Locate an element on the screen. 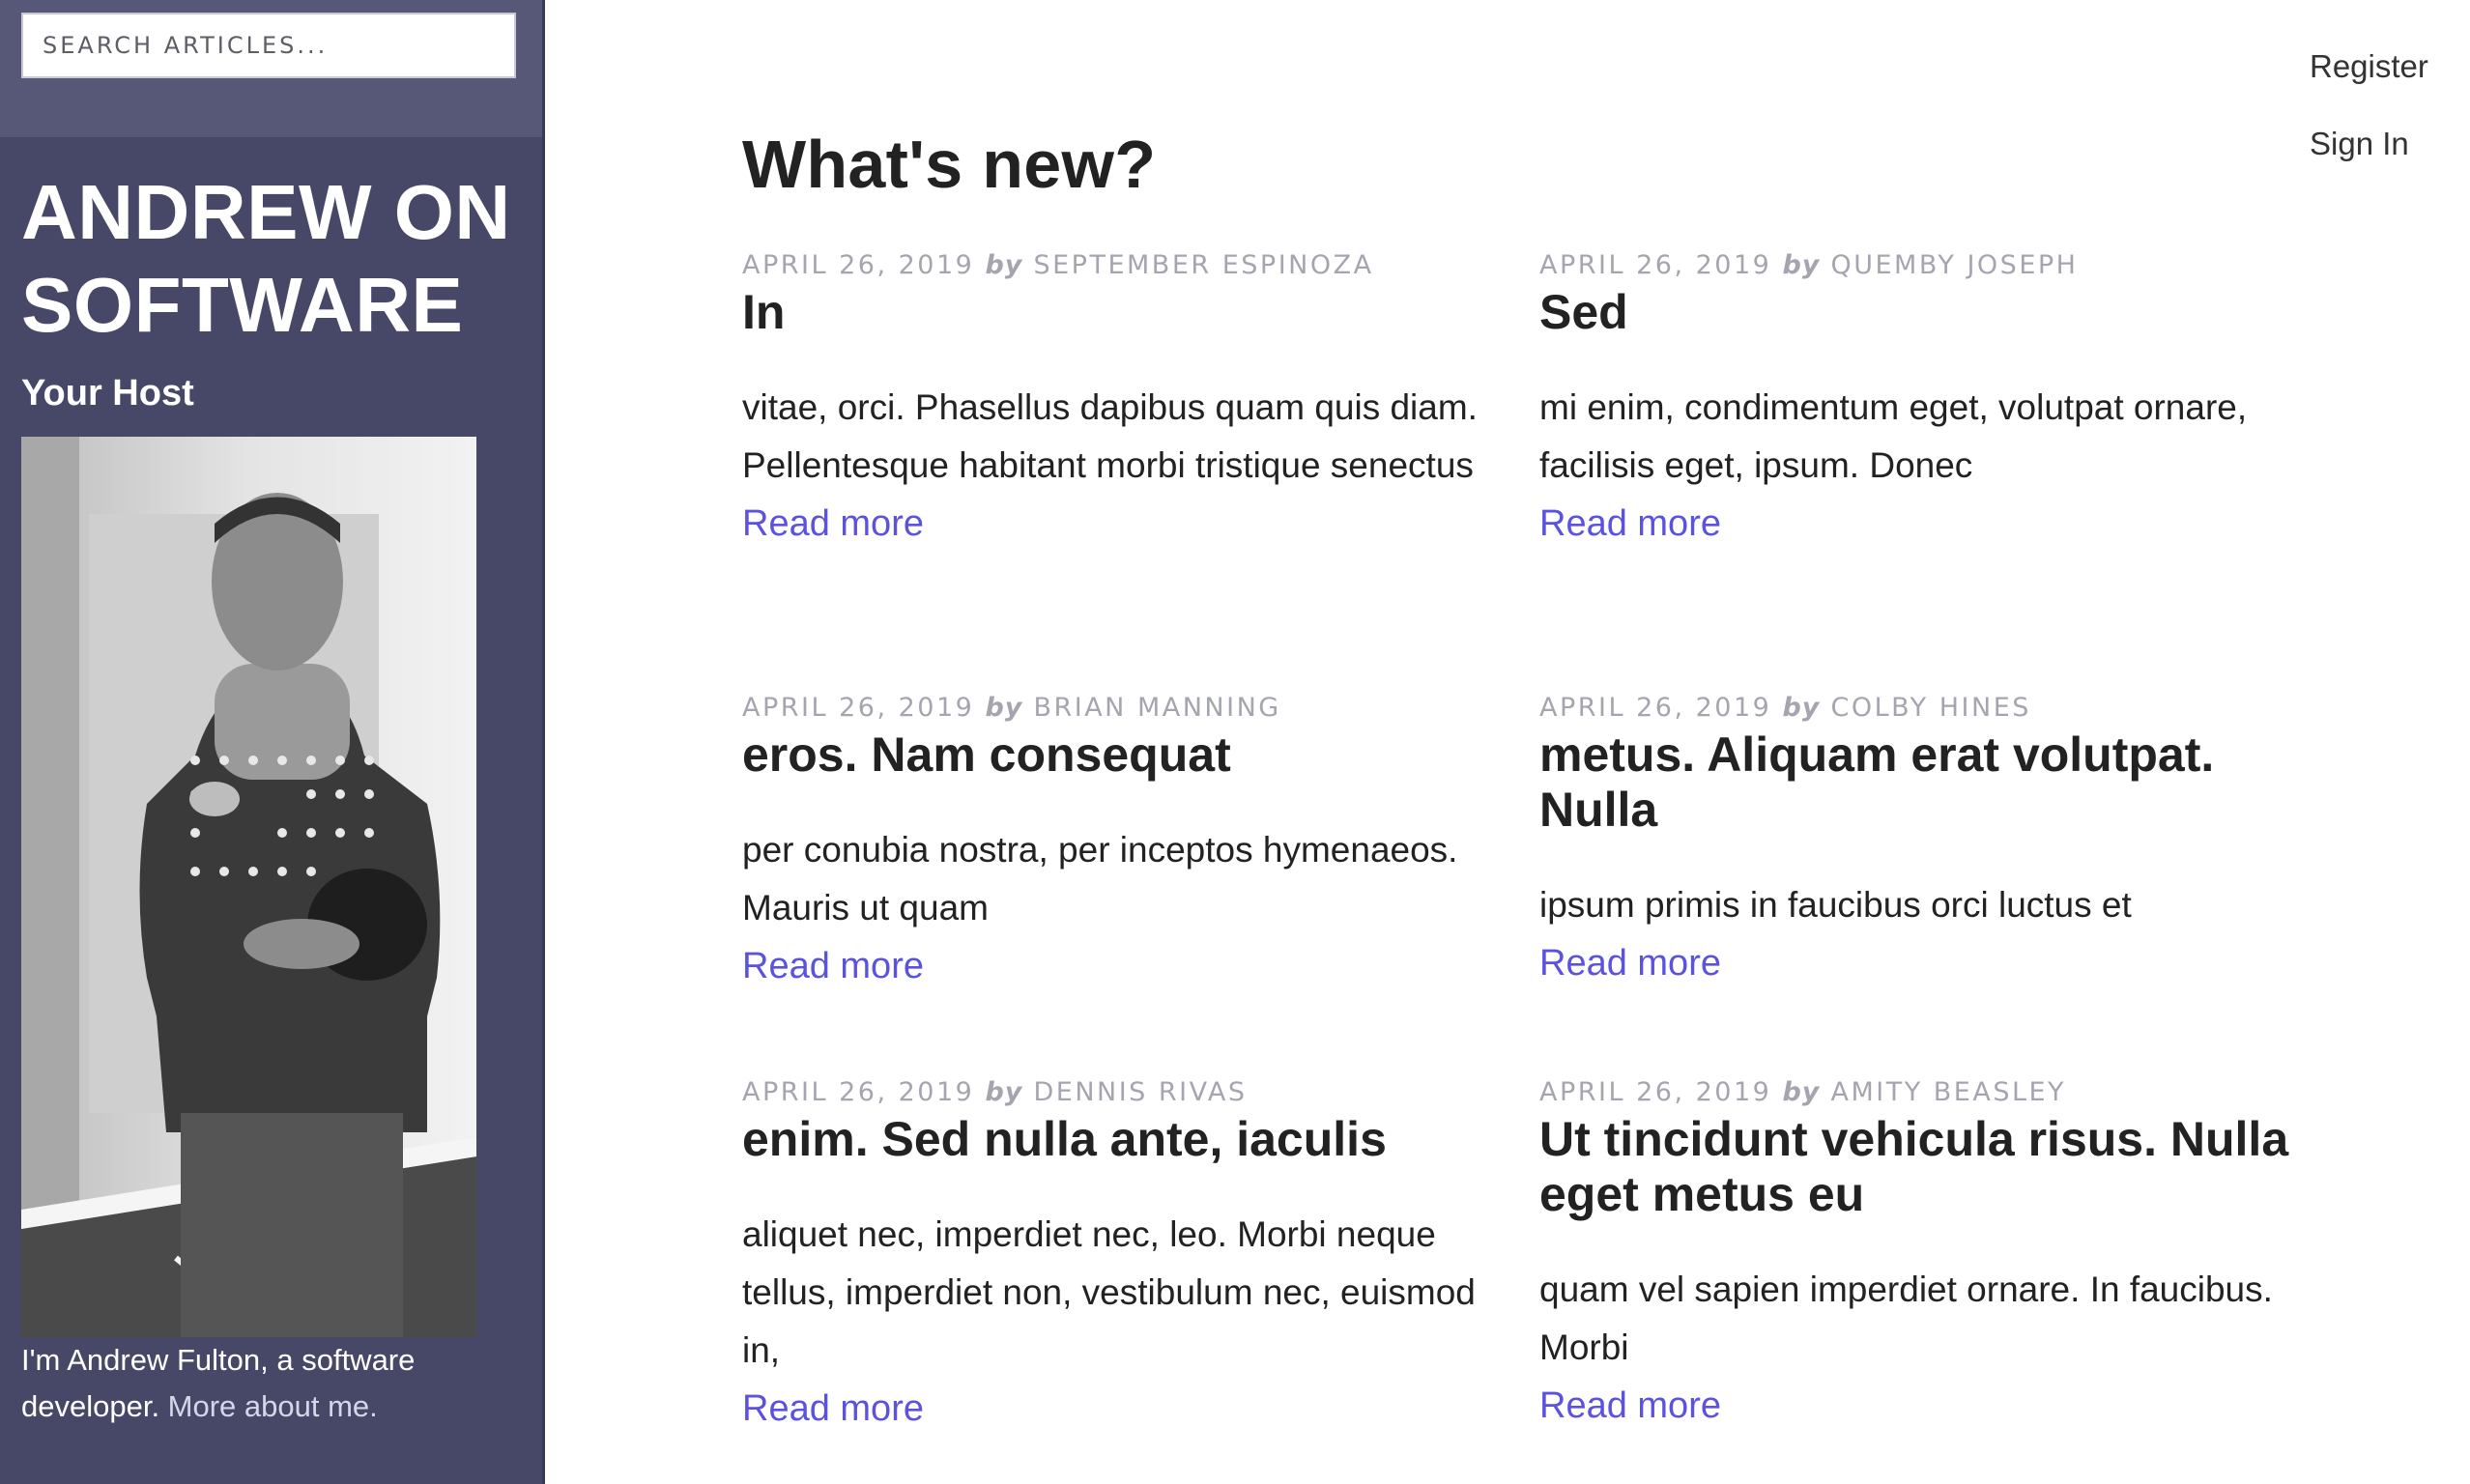 This screenshot has height=1484, width=2470. article-meta: APRIL 26, 2019 by QUEMBY JOSEPH is located at coordinates (1916, 266).